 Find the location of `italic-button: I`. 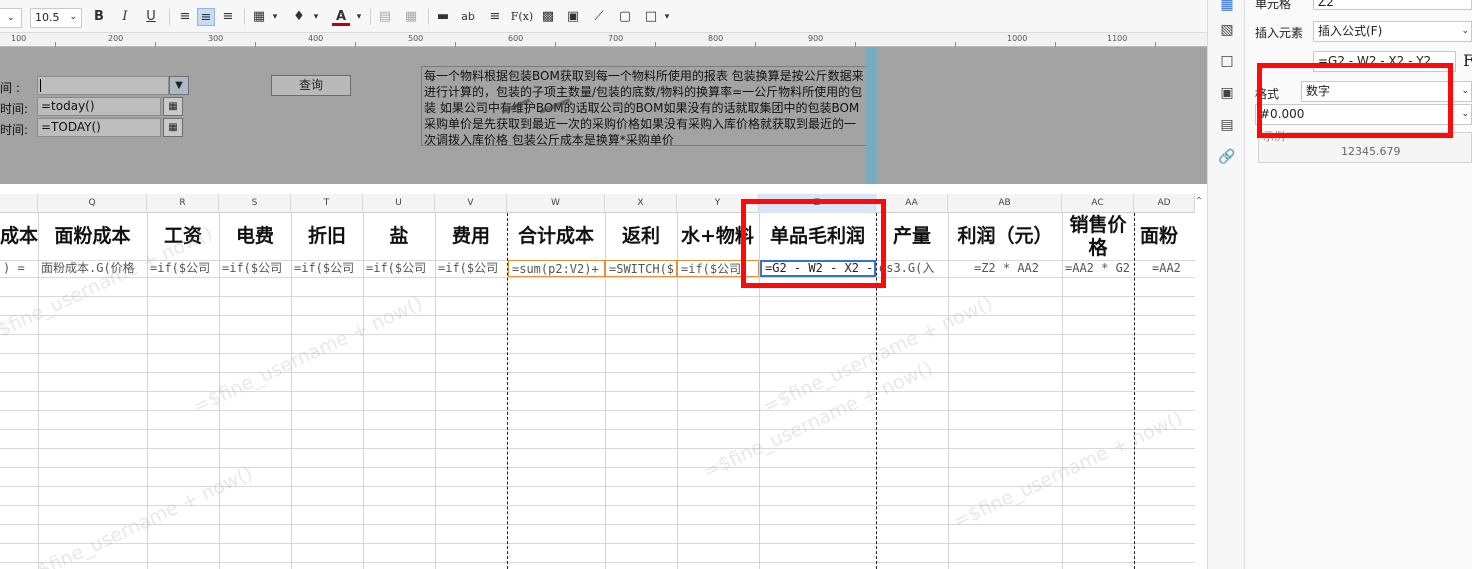

italic-button: I is located at coordinates (125, 17).